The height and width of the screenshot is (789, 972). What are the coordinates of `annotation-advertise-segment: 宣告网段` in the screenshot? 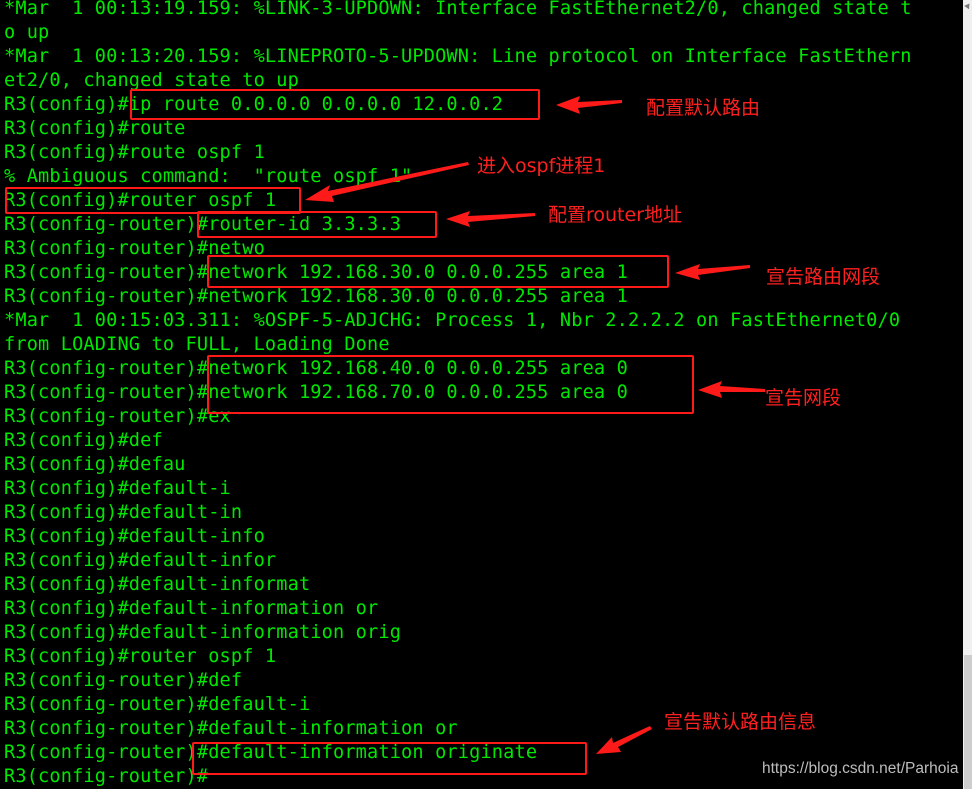 It's located at (803, 398).